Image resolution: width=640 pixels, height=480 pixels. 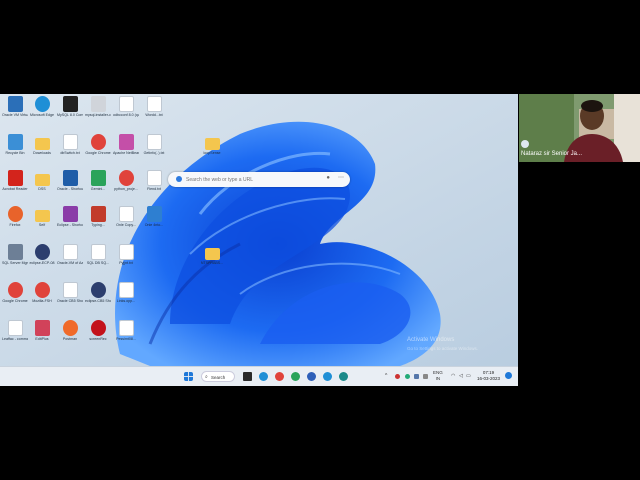 I want to click on desktop-icon: DSS, so click(x=42, y=180).